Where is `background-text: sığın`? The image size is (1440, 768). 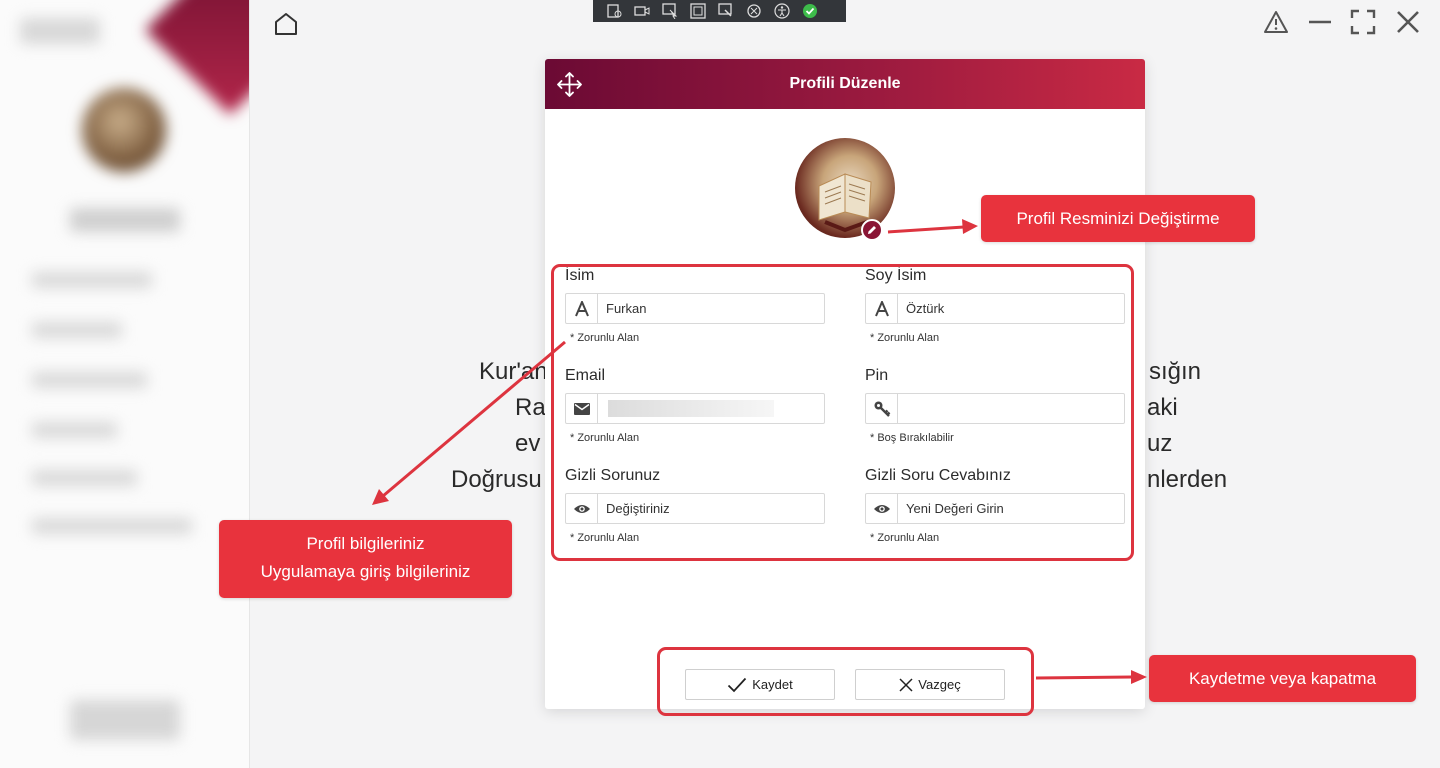
background-text: sığın is located at coordinates (1175, 371).